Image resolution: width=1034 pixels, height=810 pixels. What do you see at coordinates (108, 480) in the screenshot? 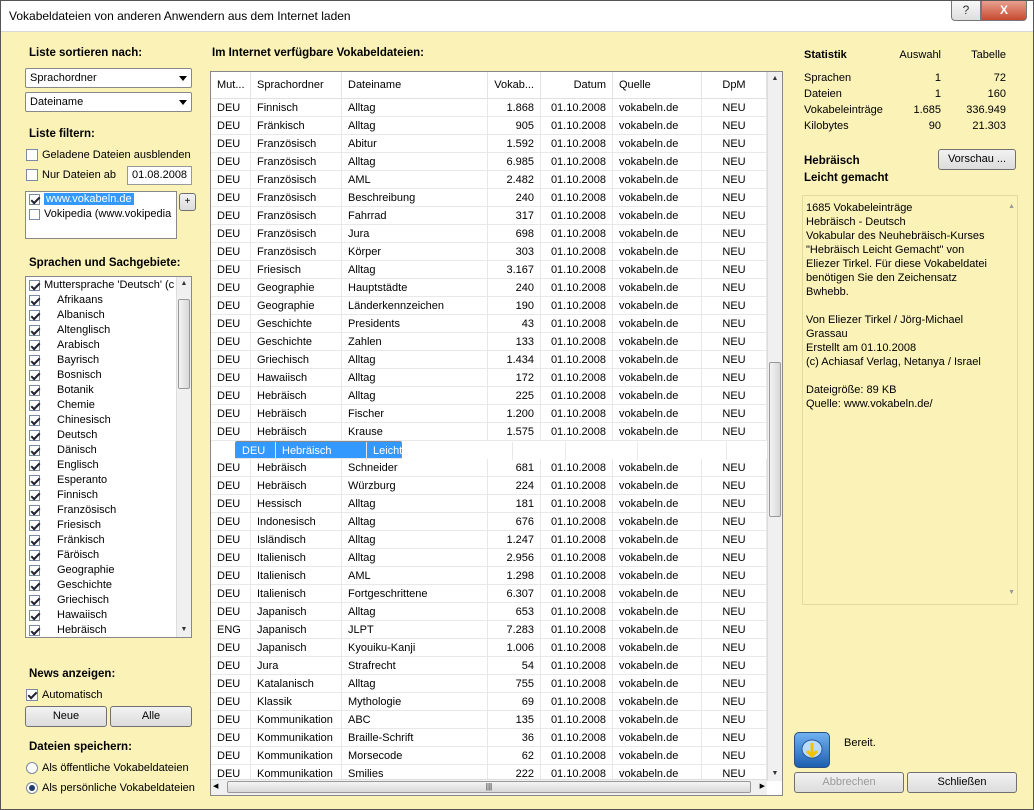
I see `subject-item: Esperanto` at bounding box center [108, 480].